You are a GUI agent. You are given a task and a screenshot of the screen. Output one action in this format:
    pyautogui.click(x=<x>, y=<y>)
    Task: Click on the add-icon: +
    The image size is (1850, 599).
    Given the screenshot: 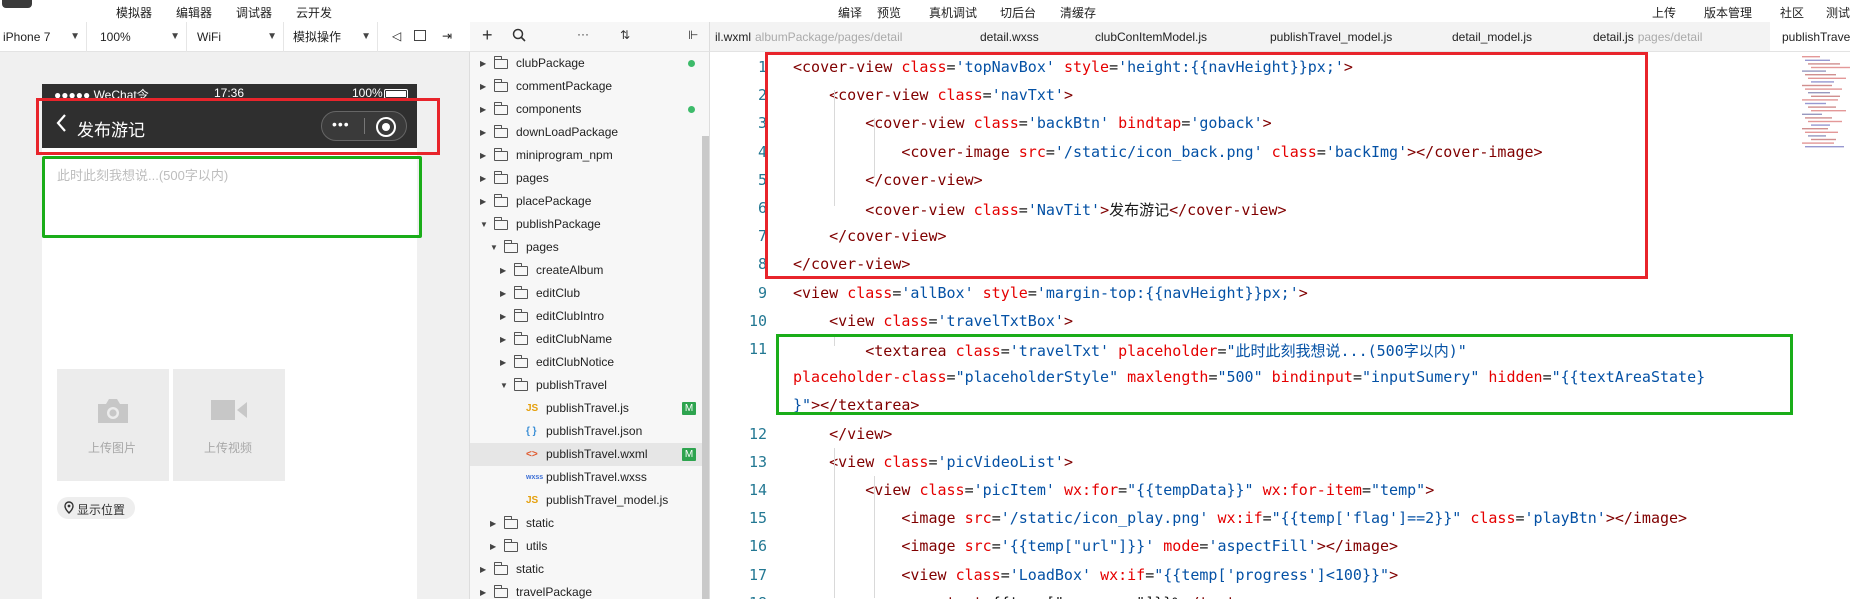 What is the action you would take?
    pyautogui.click(x=487, y=35)
    